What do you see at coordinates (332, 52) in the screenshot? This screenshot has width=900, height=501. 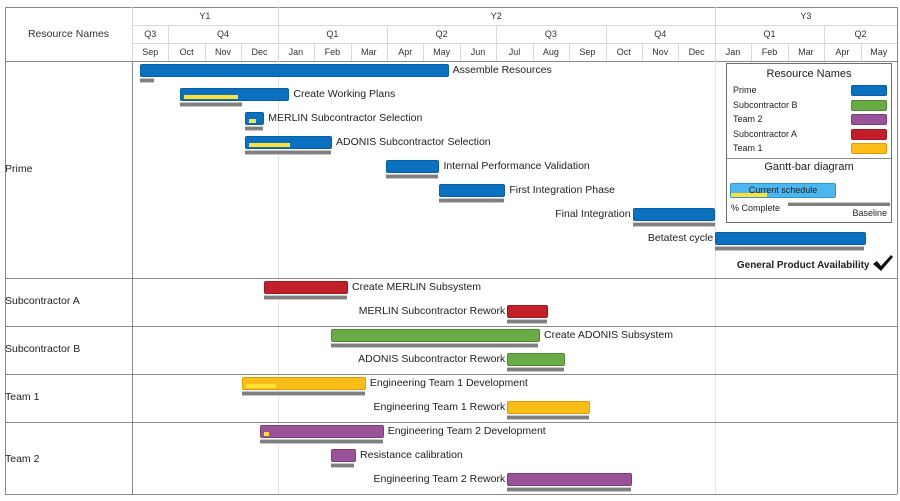 I see `month-header: Feb` at bounding box center [332, 52].